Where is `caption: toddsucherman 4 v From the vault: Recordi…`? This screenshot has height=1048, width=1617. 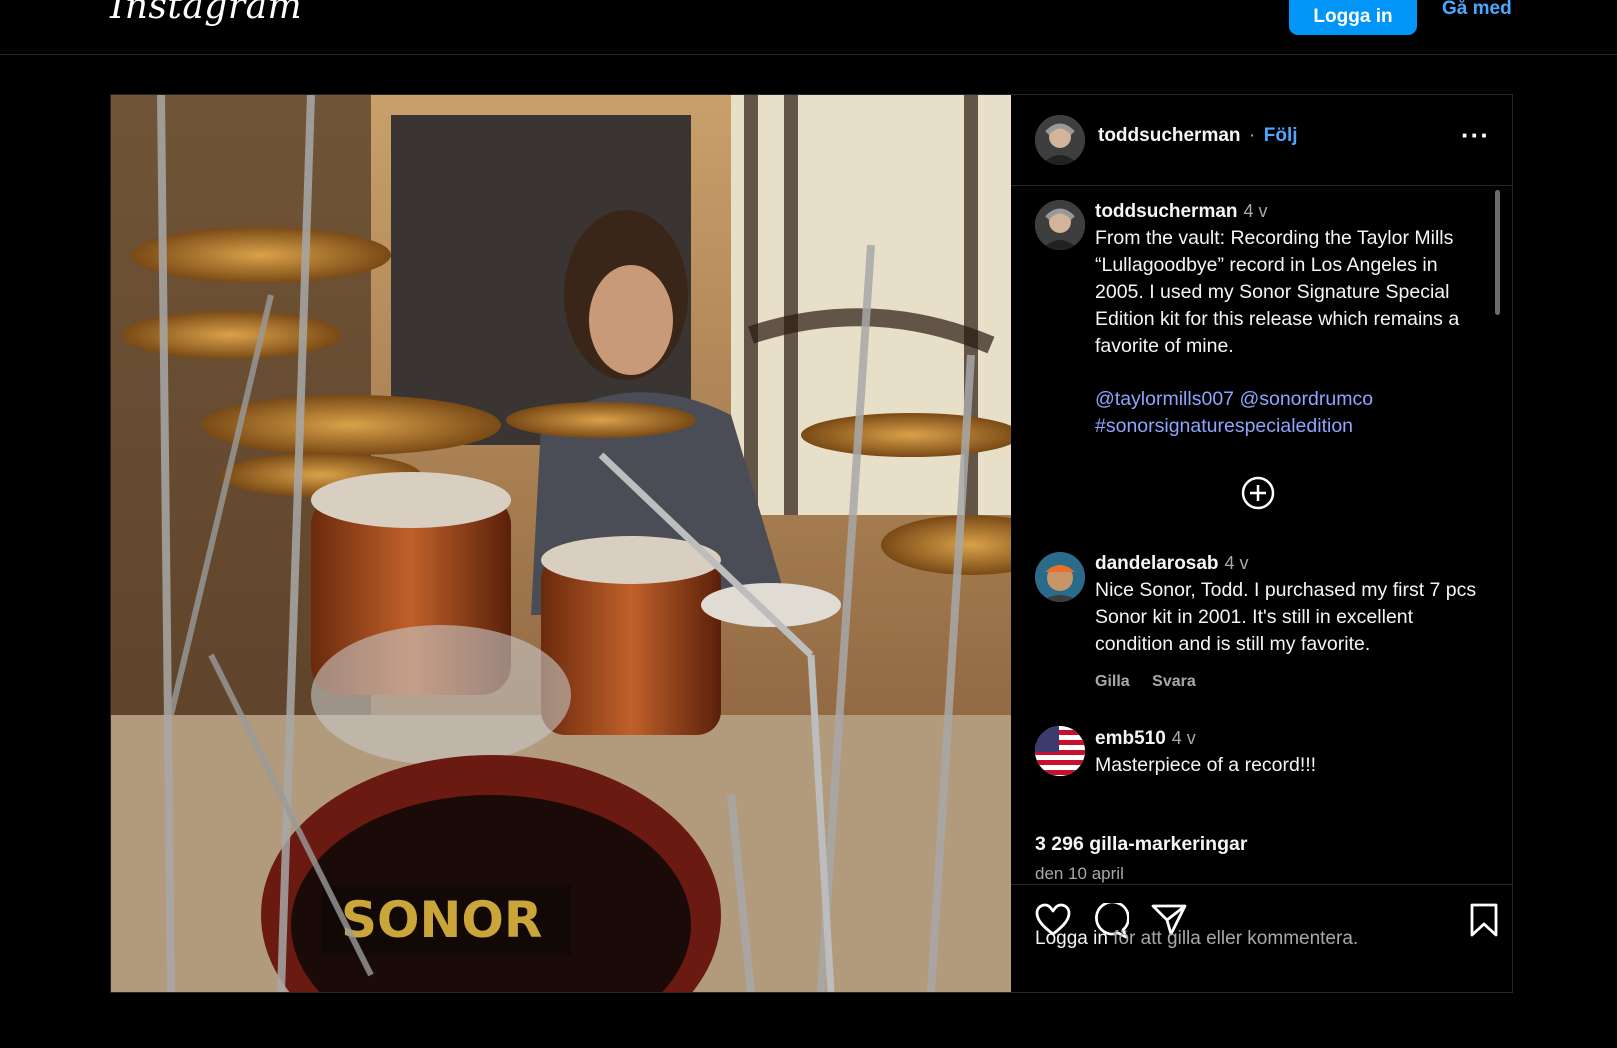
caption: toddsucherman 4 v From the vault: Recordi… is located at coordinates (1292, 319).